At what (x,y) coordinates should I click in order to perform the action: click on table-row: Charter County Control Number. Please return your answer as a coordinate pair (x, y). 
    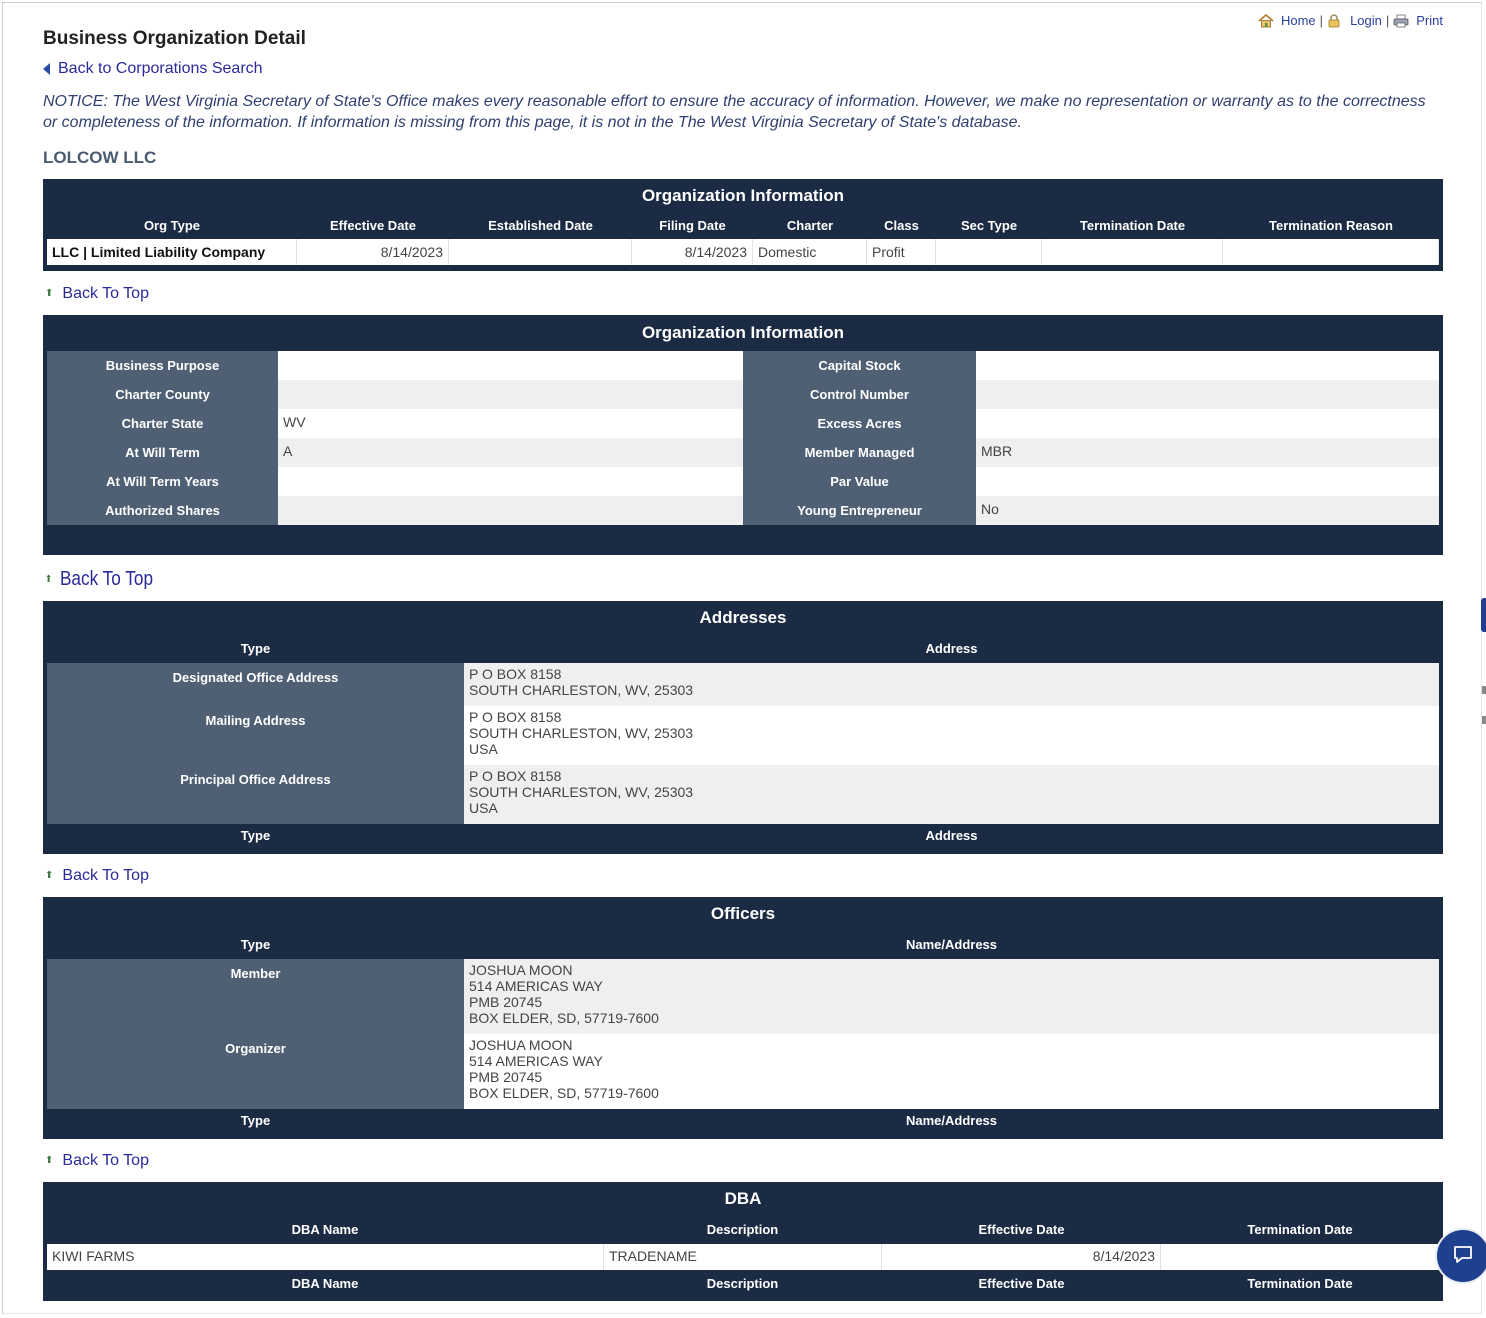
    Looking at the image, I should click on (743, 394).